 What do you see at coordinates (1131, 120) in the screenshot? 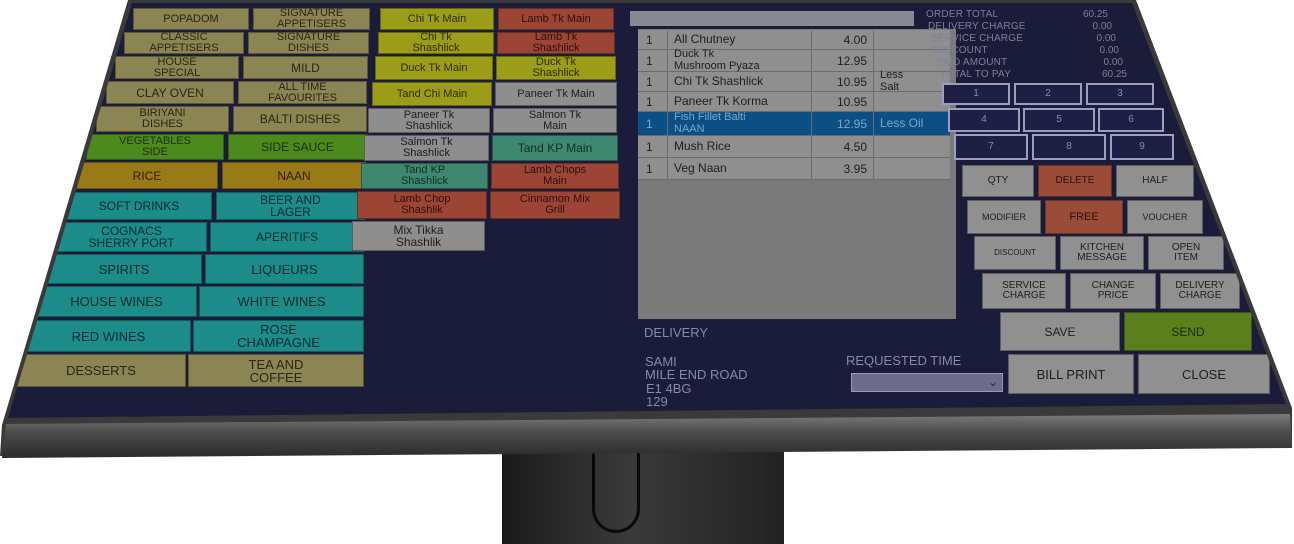
I see `keypad-6-button: 6` at bounding box center [1131, 120].